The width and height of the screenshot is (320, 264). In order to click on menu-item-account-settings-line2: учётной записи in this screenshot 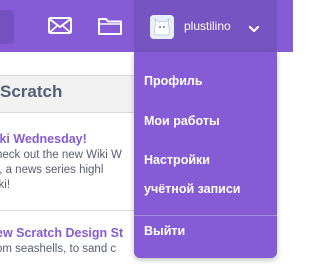, I will do `click(192, 189)`.